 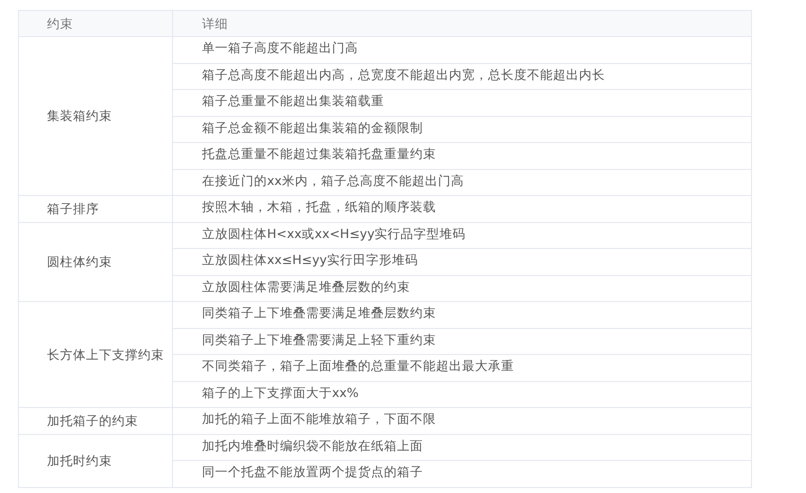 What do you see at coordinates (319, 339) in the screenshot?
I see `table-cell: 同类箱子上下堆叠需要满足上轻下重约束` at bounding box center [319, 339].